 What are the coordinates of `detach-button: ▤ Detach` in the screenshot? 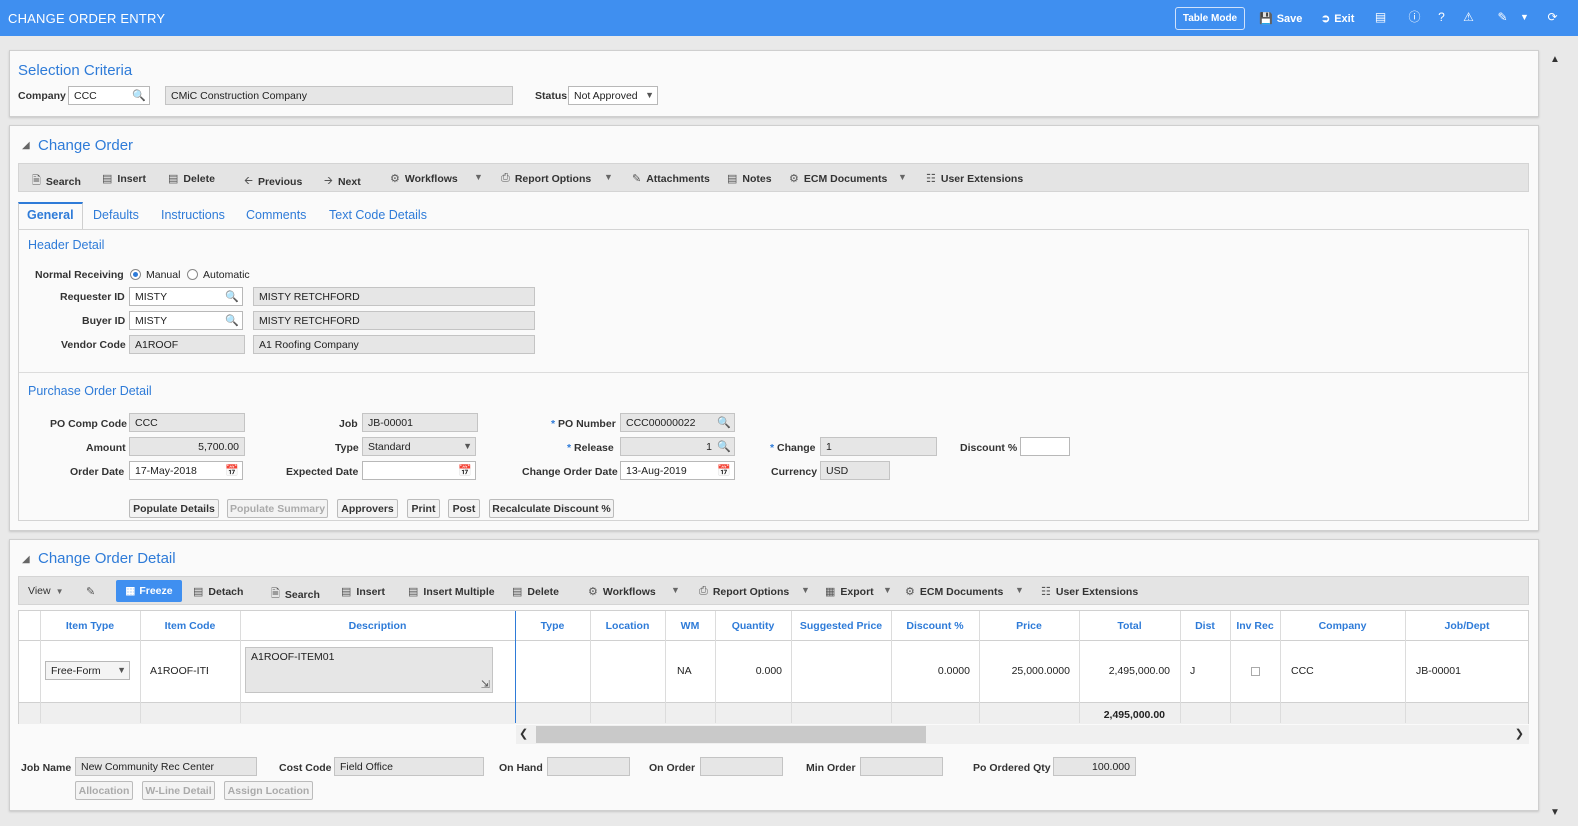 It's located at (218, 592).